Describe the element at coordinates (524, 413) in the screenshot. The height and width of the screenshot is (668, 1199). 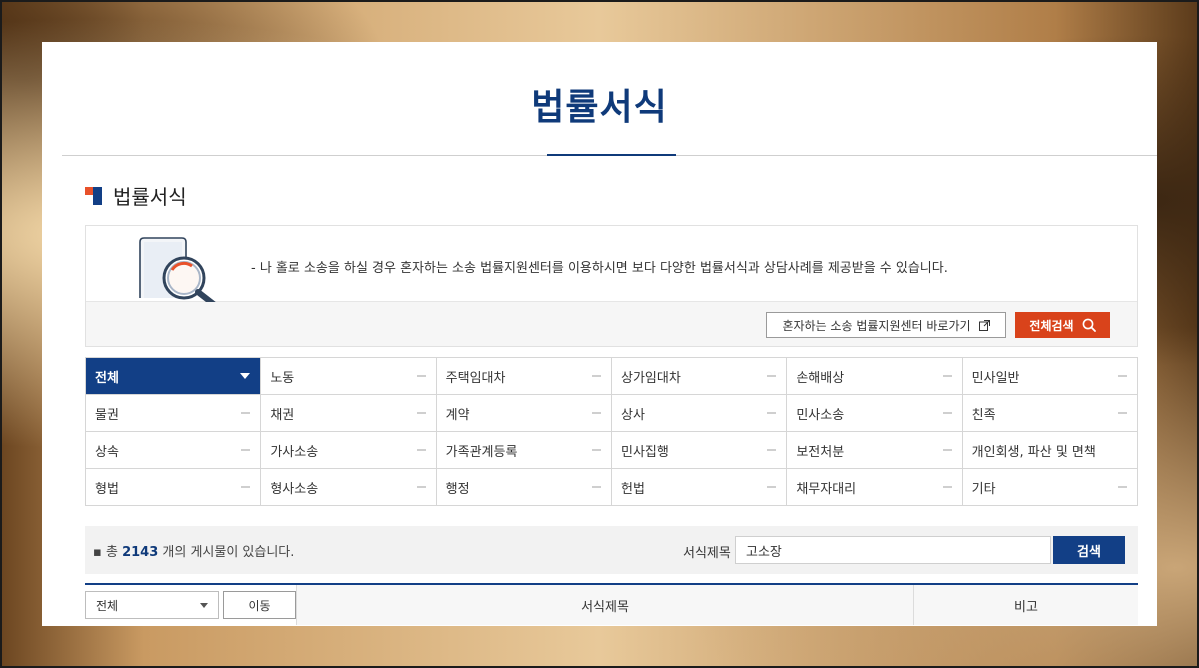
I see `category-tab: 계약` at that location.